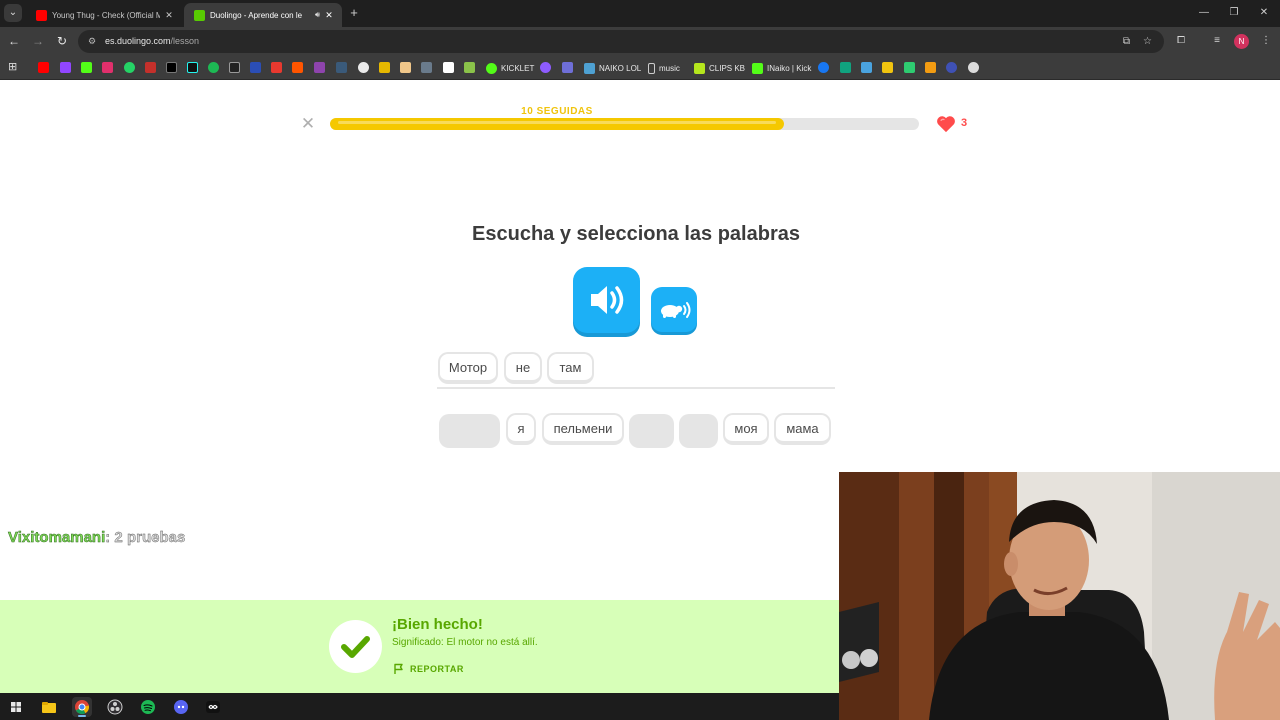 This screenshot has height=720, width=1280. I want to click on hearts-count: 3, so click(964, 123).